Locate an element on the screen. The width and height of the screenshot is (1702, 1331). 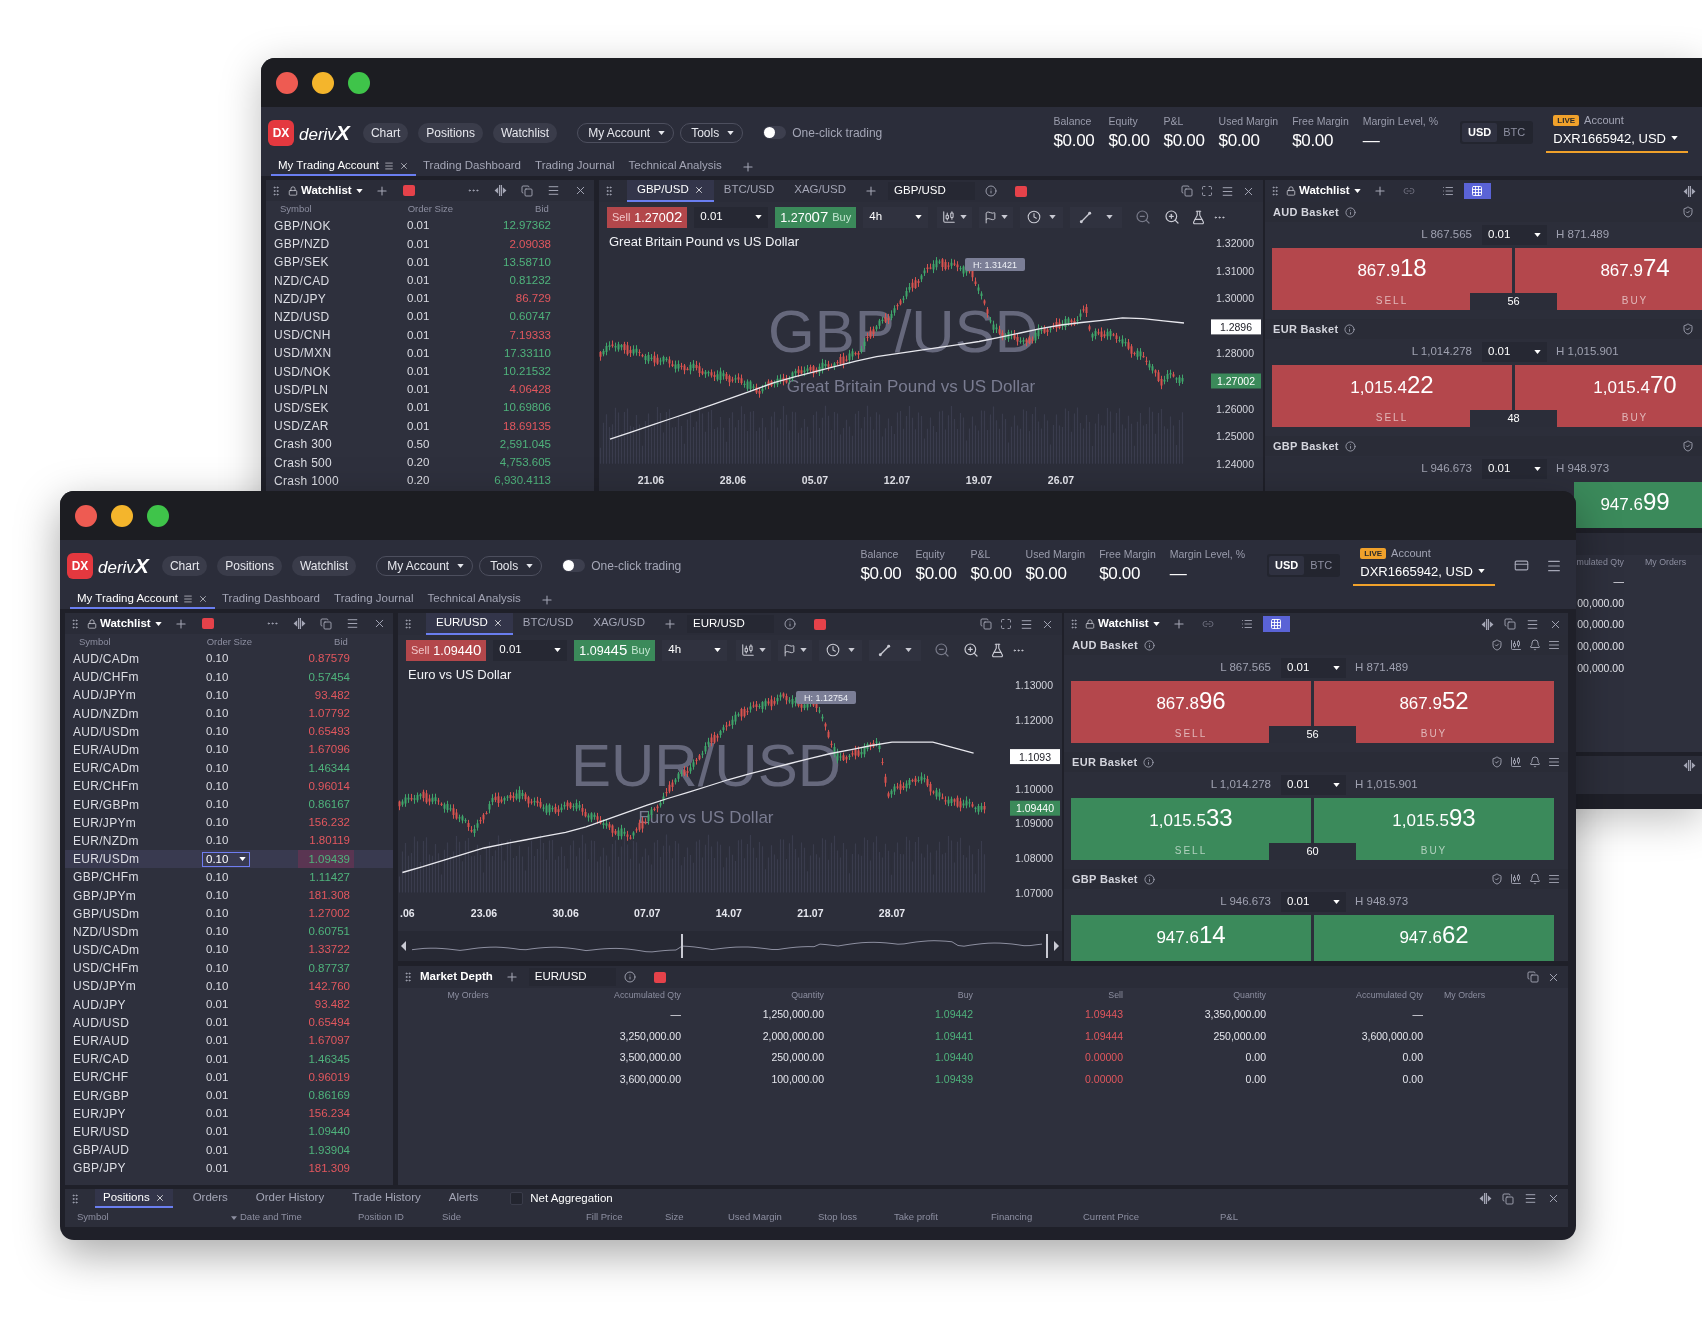
card-icon is located at coordinates (1521, 565).